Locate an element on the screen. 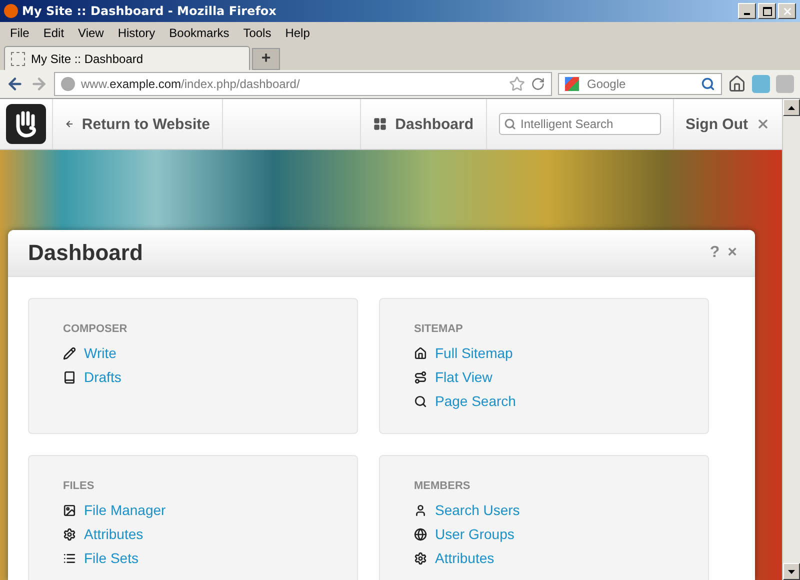  house-icon is located at coordinates (420, 353).